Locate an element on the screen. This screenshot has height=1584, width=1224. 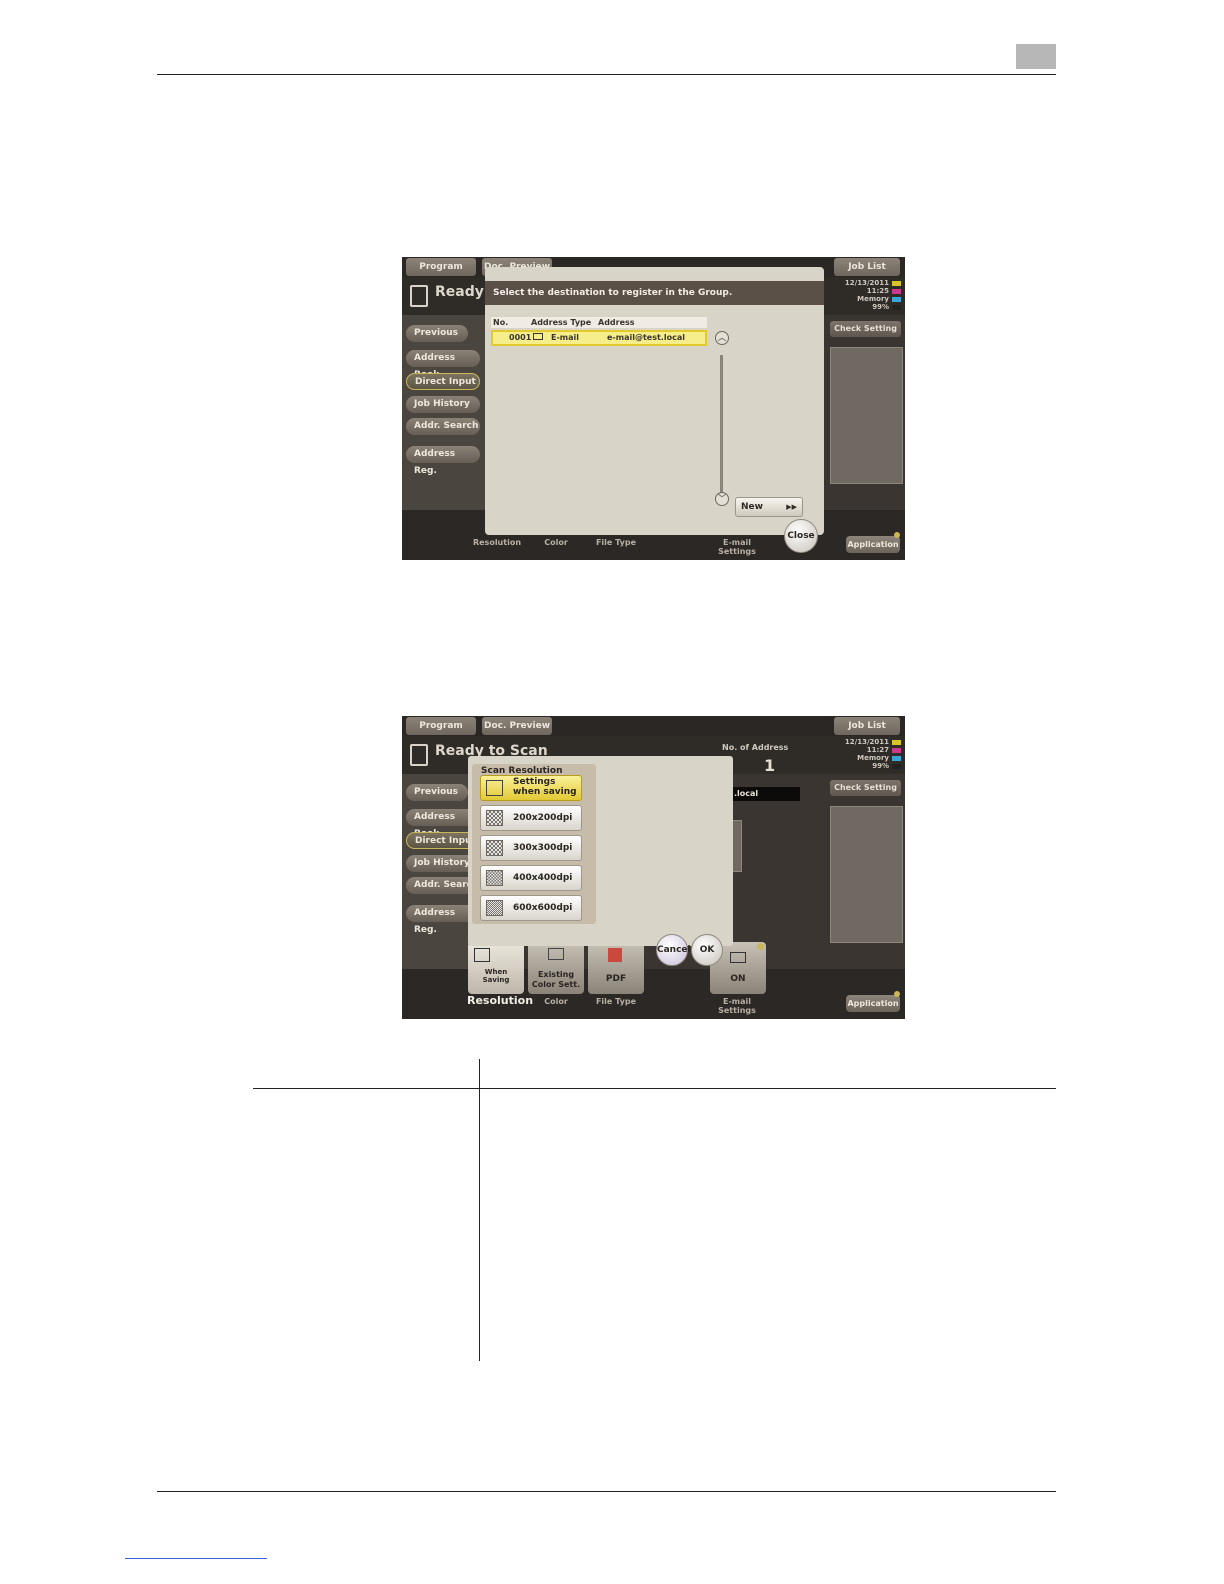
footer-link-underline is located at coordinates (196, 1558).